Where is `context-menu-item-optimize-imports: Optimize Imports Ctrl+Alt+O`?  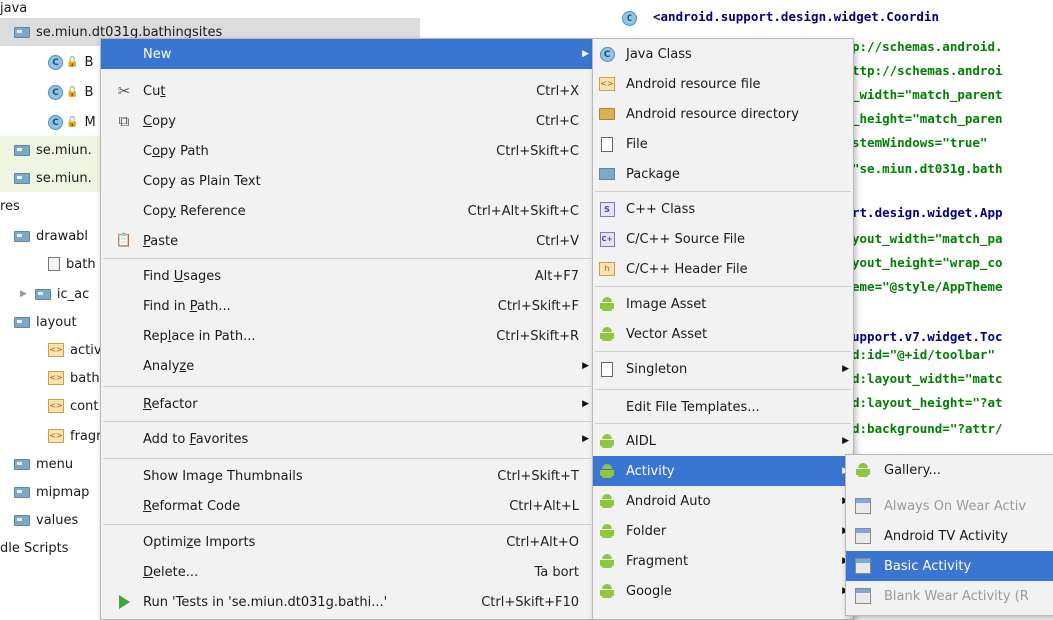 context-menu-item-optimize-imports: Optimize Imports Ctrl+Alt+O is located at coordinates (347, 542).